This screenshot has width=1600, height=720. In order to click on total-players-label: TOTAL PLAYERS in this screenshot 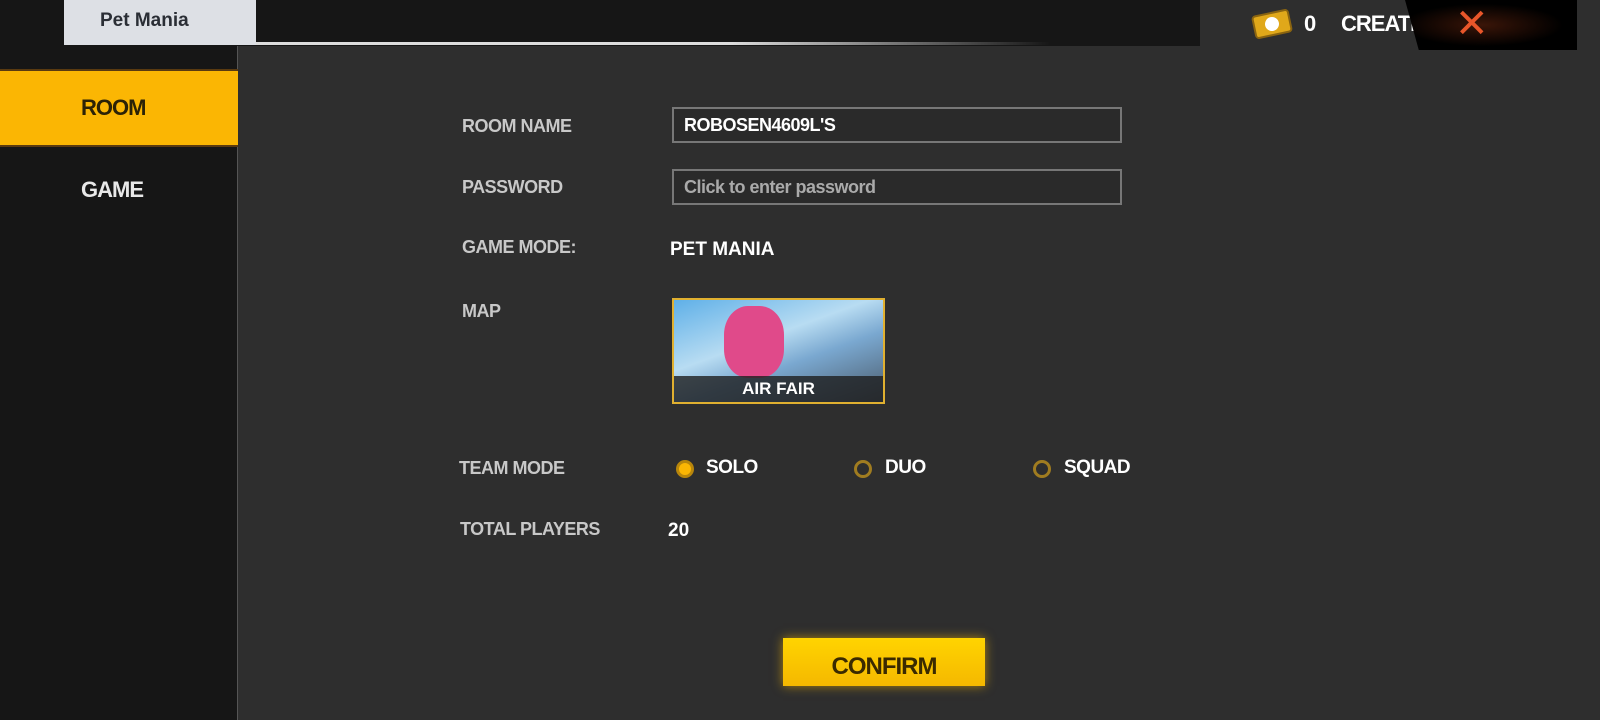, I will do `click(530, 529)`.